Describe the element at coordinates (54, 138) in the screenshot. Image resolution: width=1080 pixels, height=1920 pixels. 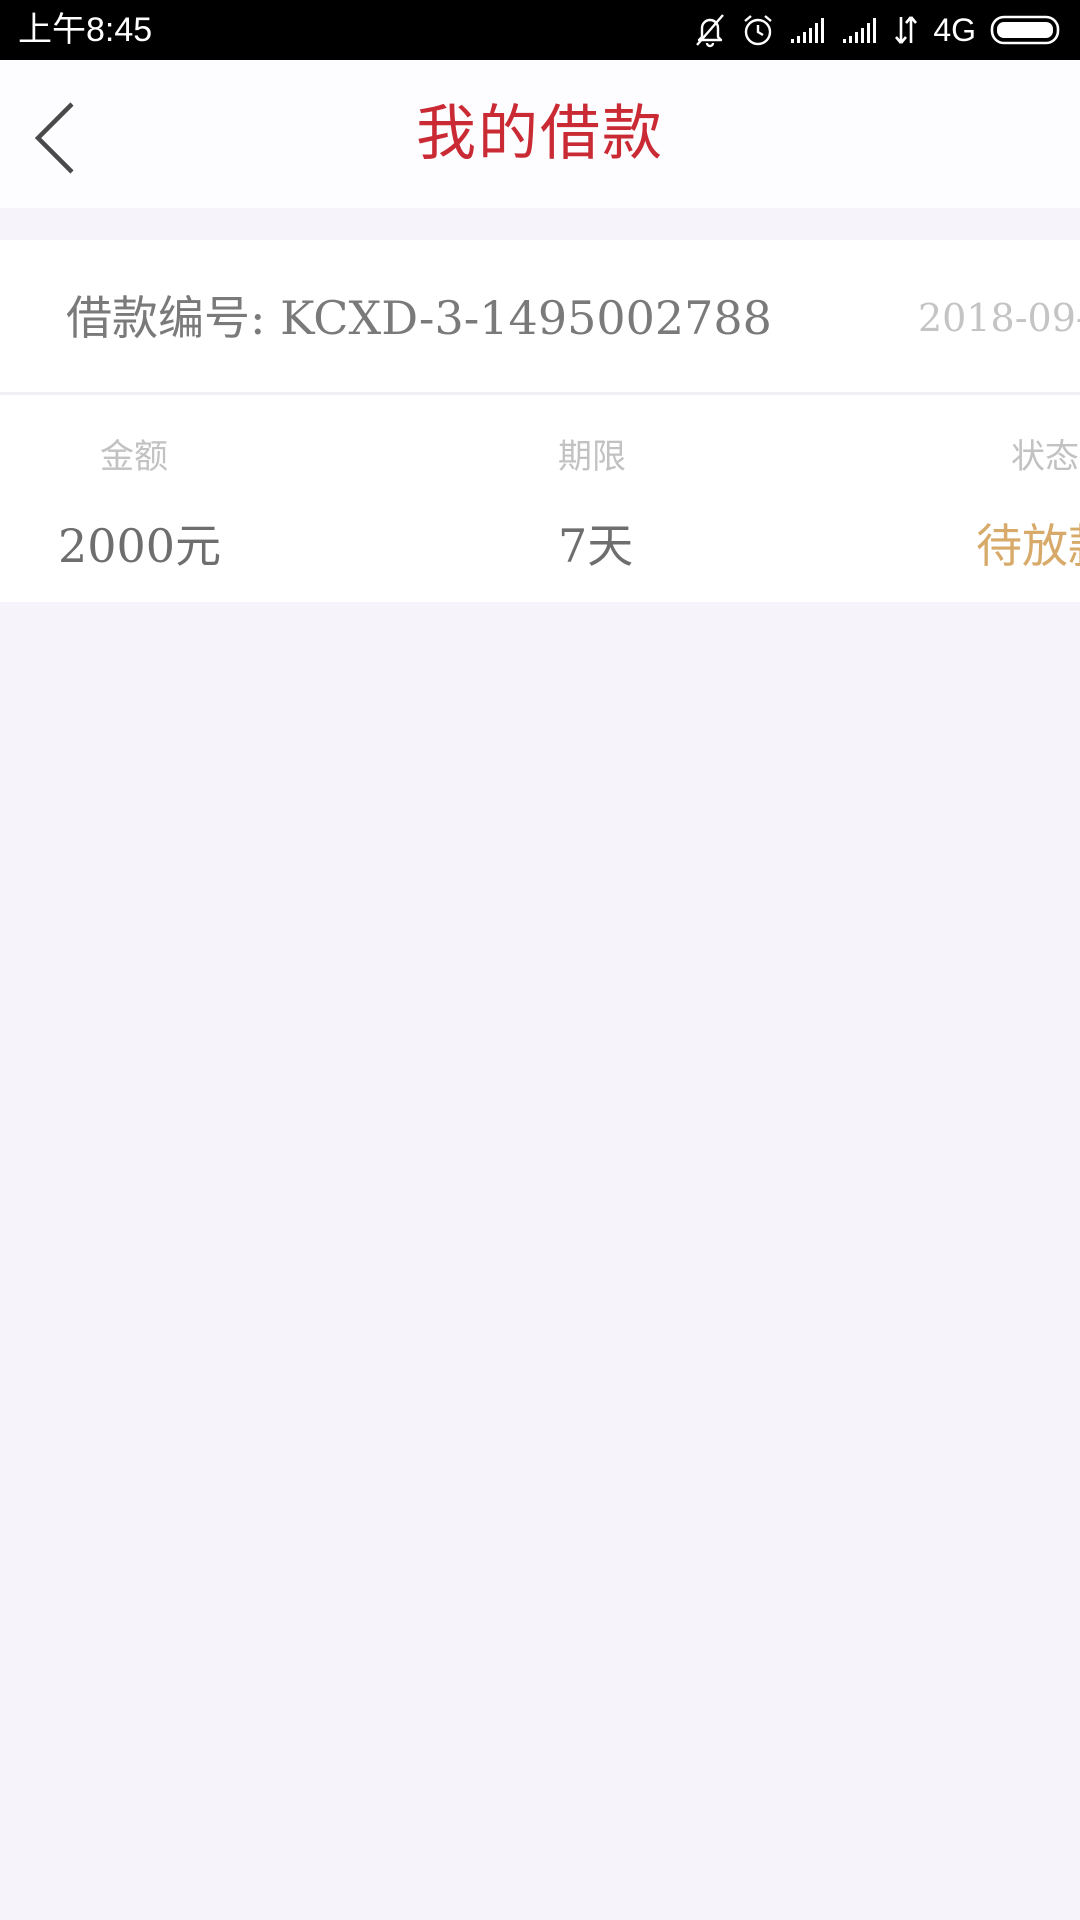
I see `chevron-left-icon` at that location.